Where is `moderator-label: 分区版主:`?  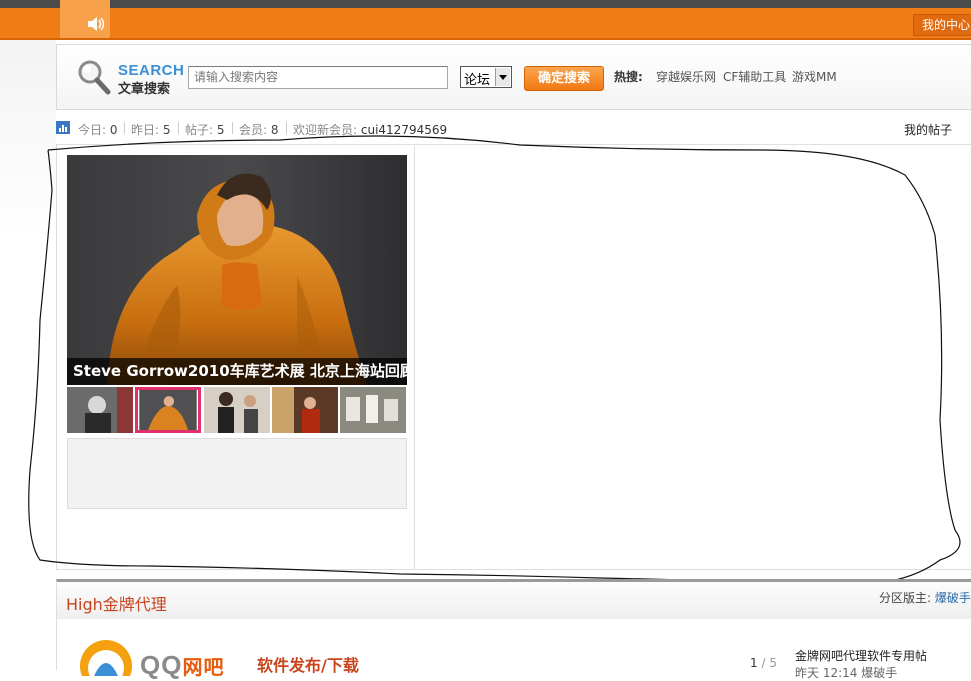
moderator-label: 分区版主: is located at coordinates (905, 598).